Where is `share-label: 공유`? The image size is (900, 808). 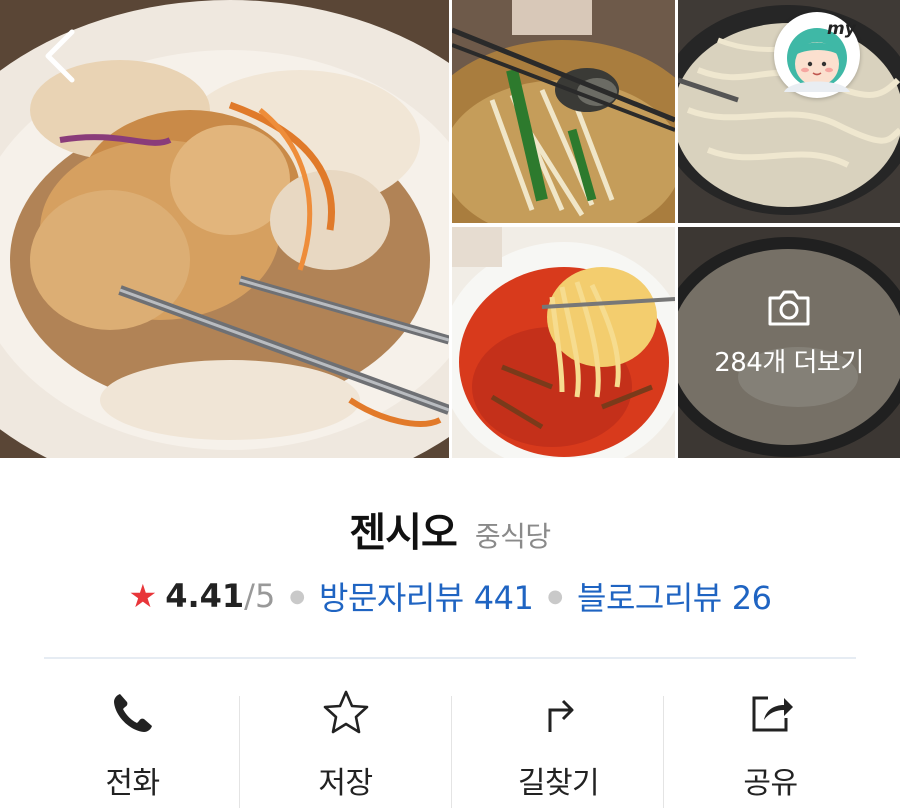
share-label: 공유 is located at coordinates (770, 783).